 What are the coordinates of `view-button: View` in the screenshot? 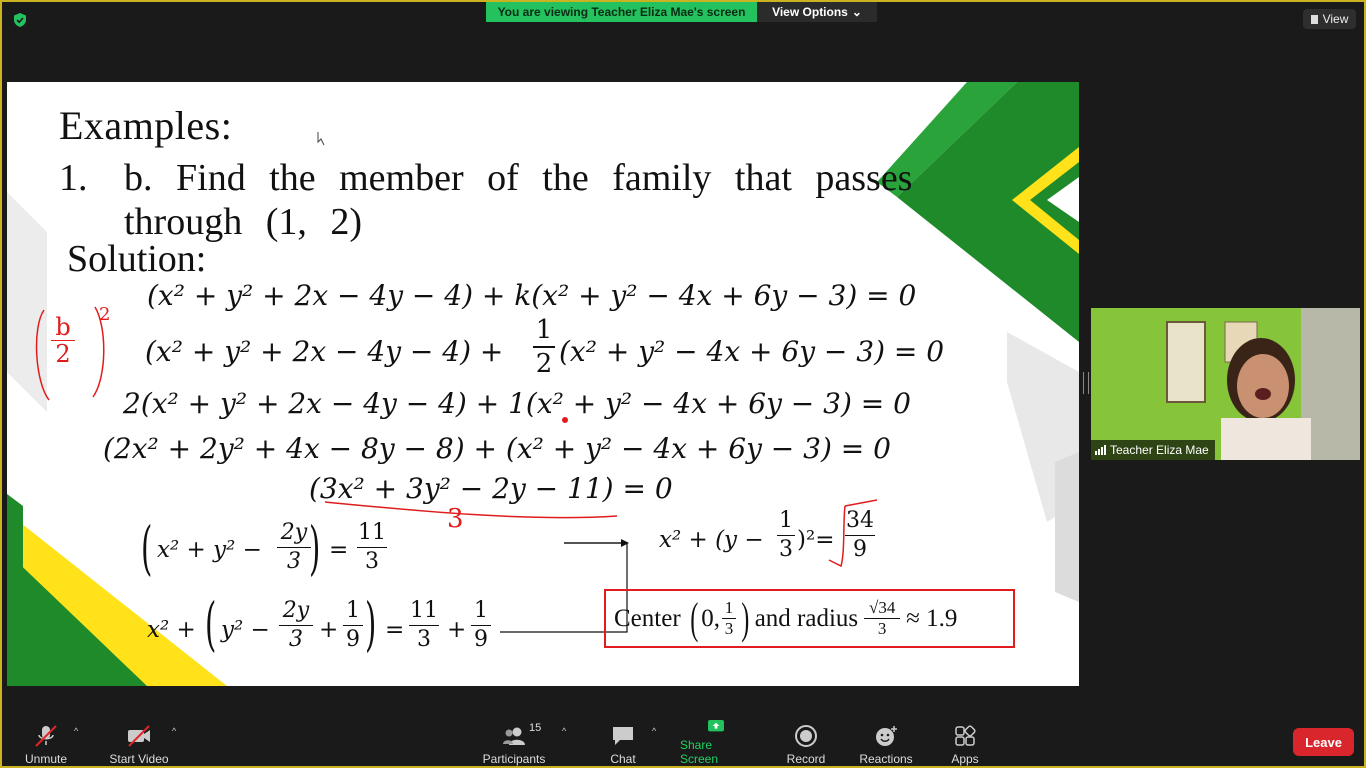 It's located at (1329, 19).